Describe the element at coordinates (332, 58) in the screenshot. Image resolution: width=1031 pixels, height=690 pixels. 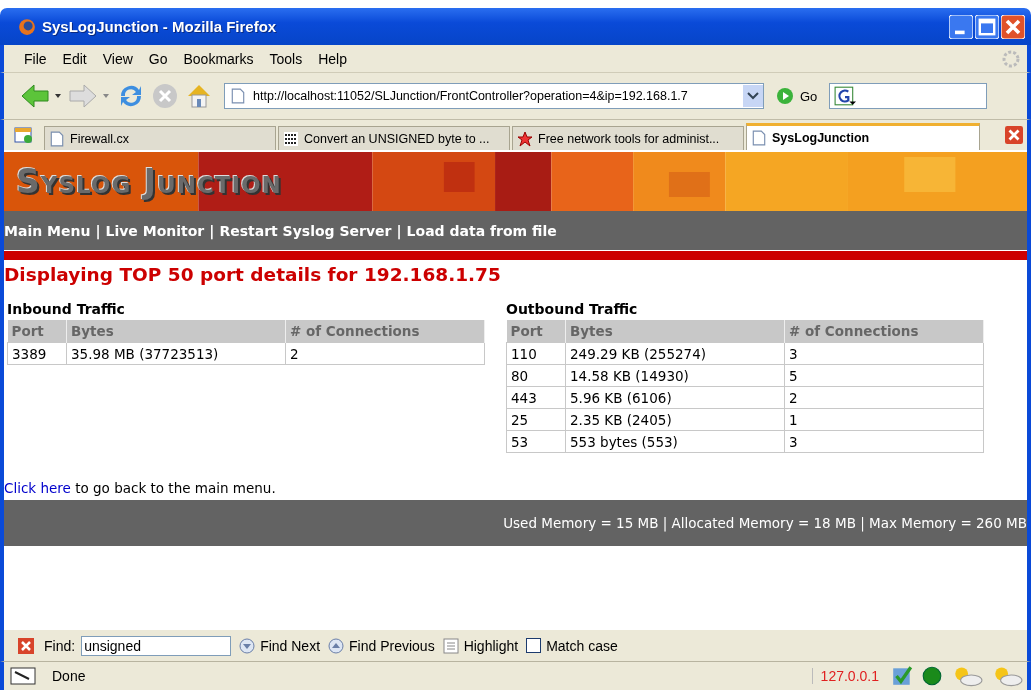
I see `menu-item: Help` at that location.